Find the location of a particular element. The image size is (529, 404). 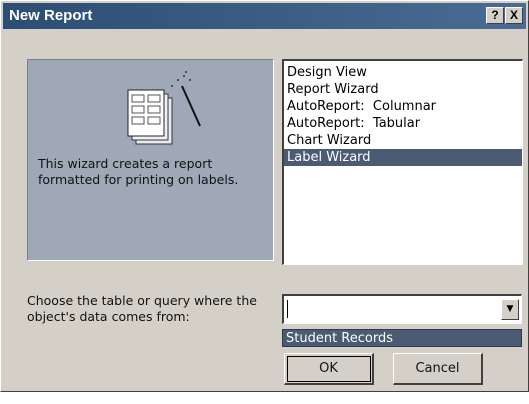

cancel-button: Cancel is located at coordinates (438, 369).